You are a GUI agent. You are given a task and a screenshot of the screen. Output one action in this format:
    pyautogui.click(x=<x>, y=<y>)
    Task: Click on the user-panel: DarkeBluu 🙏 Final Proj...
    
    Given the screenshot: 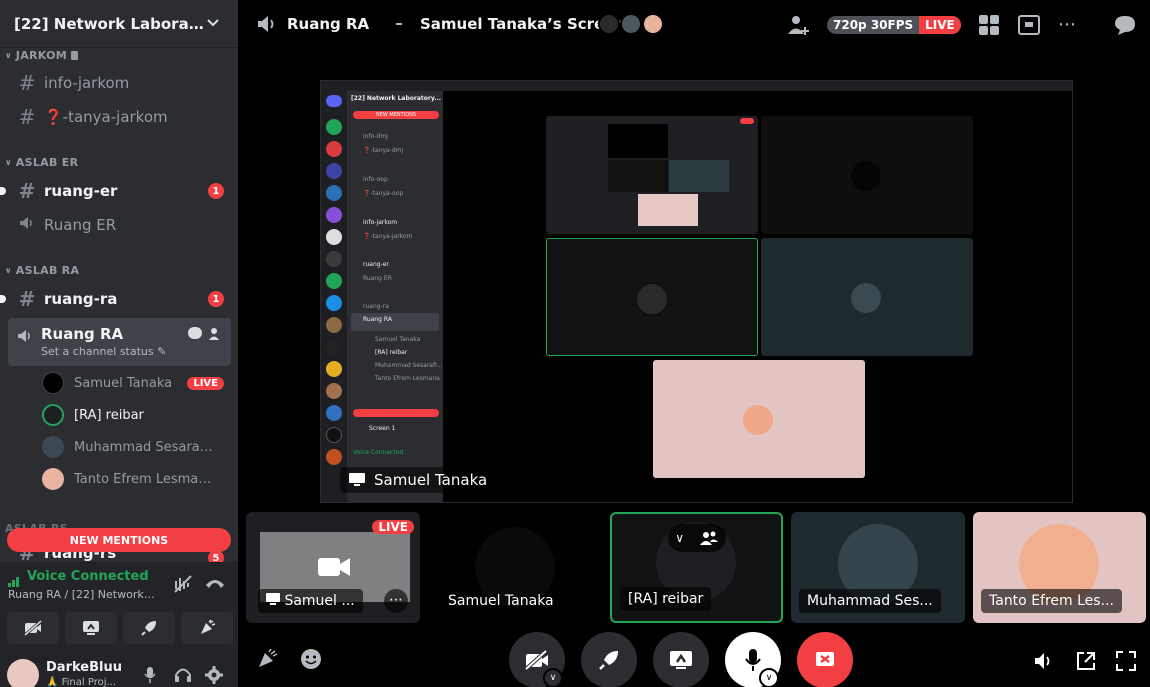 What is the action you would take?
    pyautogui.click(x=119, y=671)
    